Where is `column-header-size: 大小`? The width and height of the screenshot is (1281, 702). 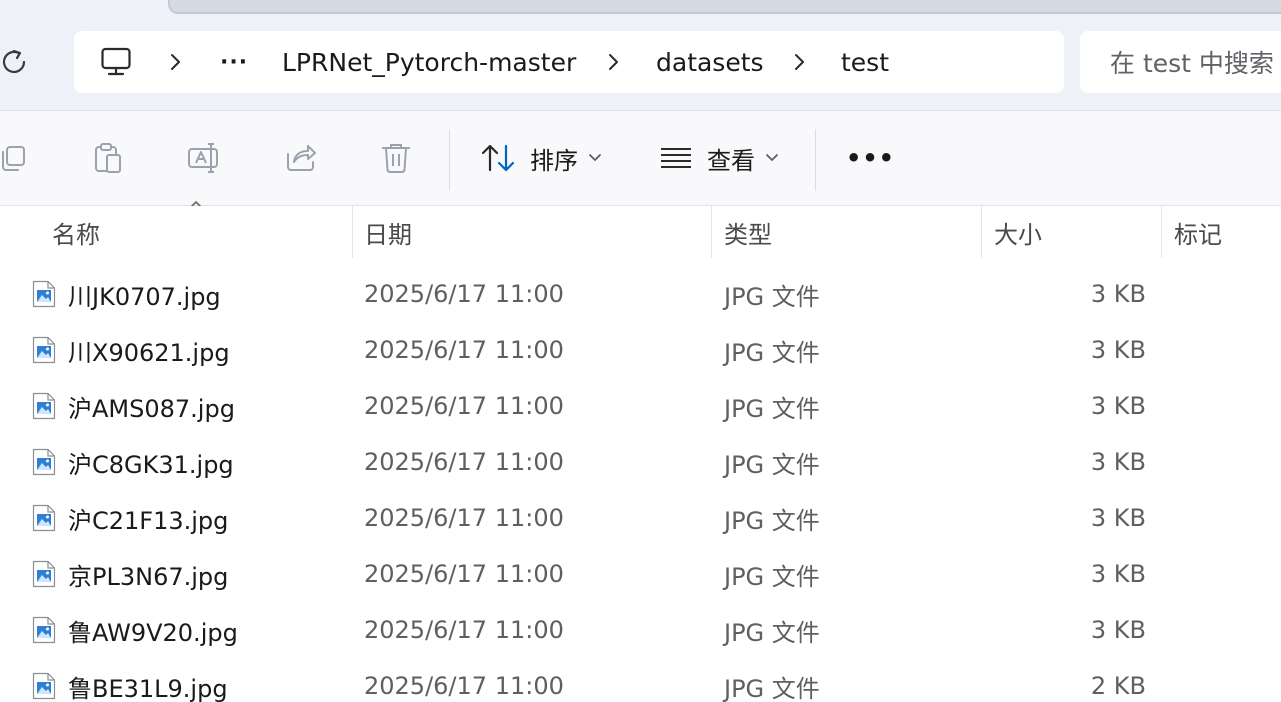
column-header-size: 大小 is located at coordinates (1018, 232).